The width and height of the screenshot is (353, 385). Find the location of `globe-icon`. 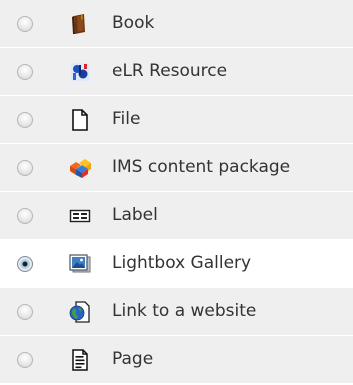

globe-icon is located at coordinates (80, 312).